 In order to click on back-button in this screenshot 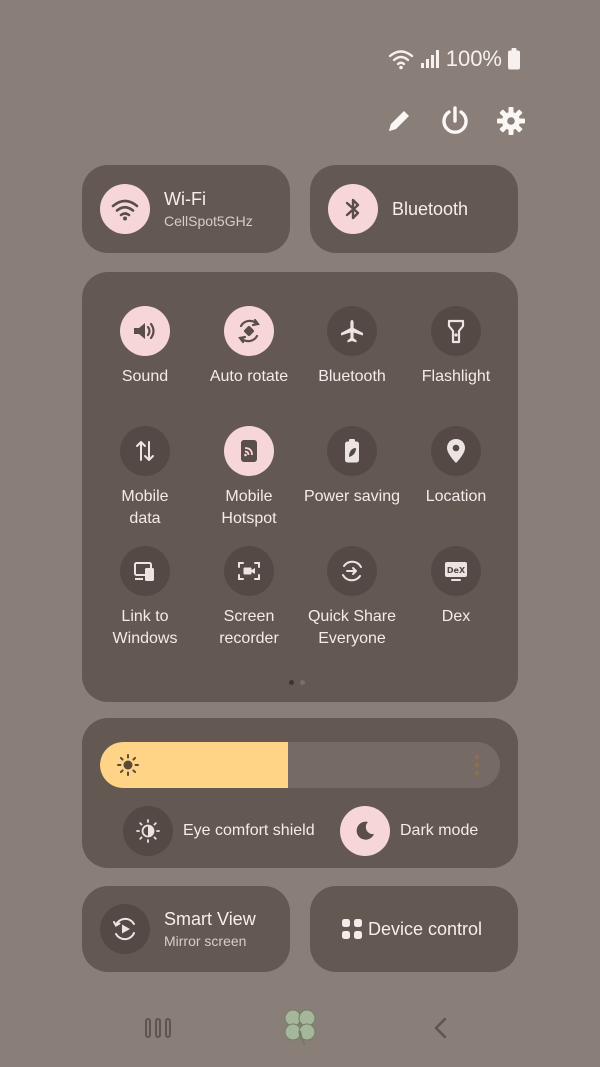, I will do `click(440, 1028)`.